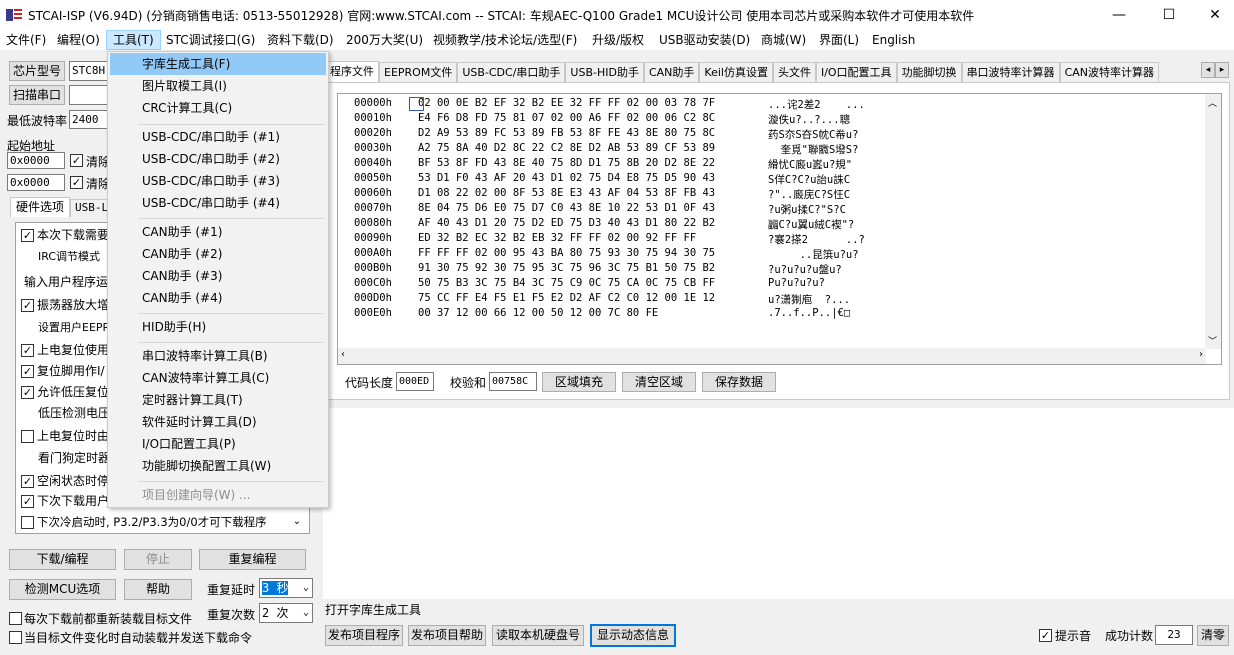 This screenshot has width=1234, height=655. What do you see at coordinates (36, 160) in the screenshot?
I see `start-address-input-1: 0x0000` at bounding box center [36, 160].